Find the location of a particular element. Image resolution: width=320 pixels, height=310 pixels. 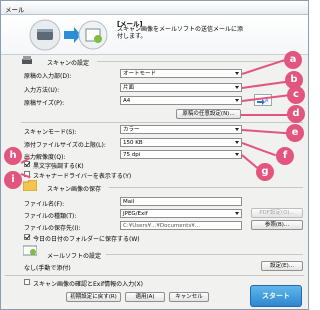

callout-badge-d: d is located at coordinates (296, 114).